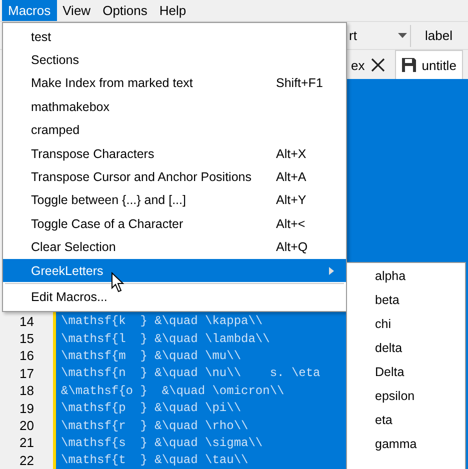  I want to click on caret-icon, so click(402, 35).